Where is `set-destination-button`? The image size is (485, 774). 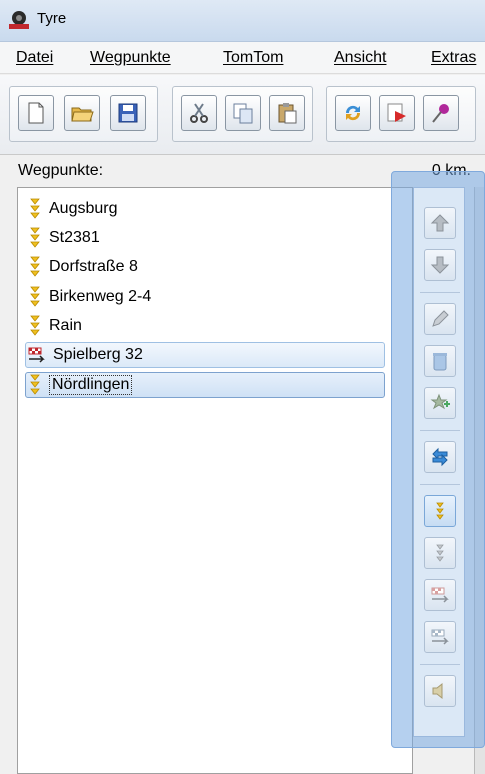
set-destination-button is located at coordinates (440, 595).